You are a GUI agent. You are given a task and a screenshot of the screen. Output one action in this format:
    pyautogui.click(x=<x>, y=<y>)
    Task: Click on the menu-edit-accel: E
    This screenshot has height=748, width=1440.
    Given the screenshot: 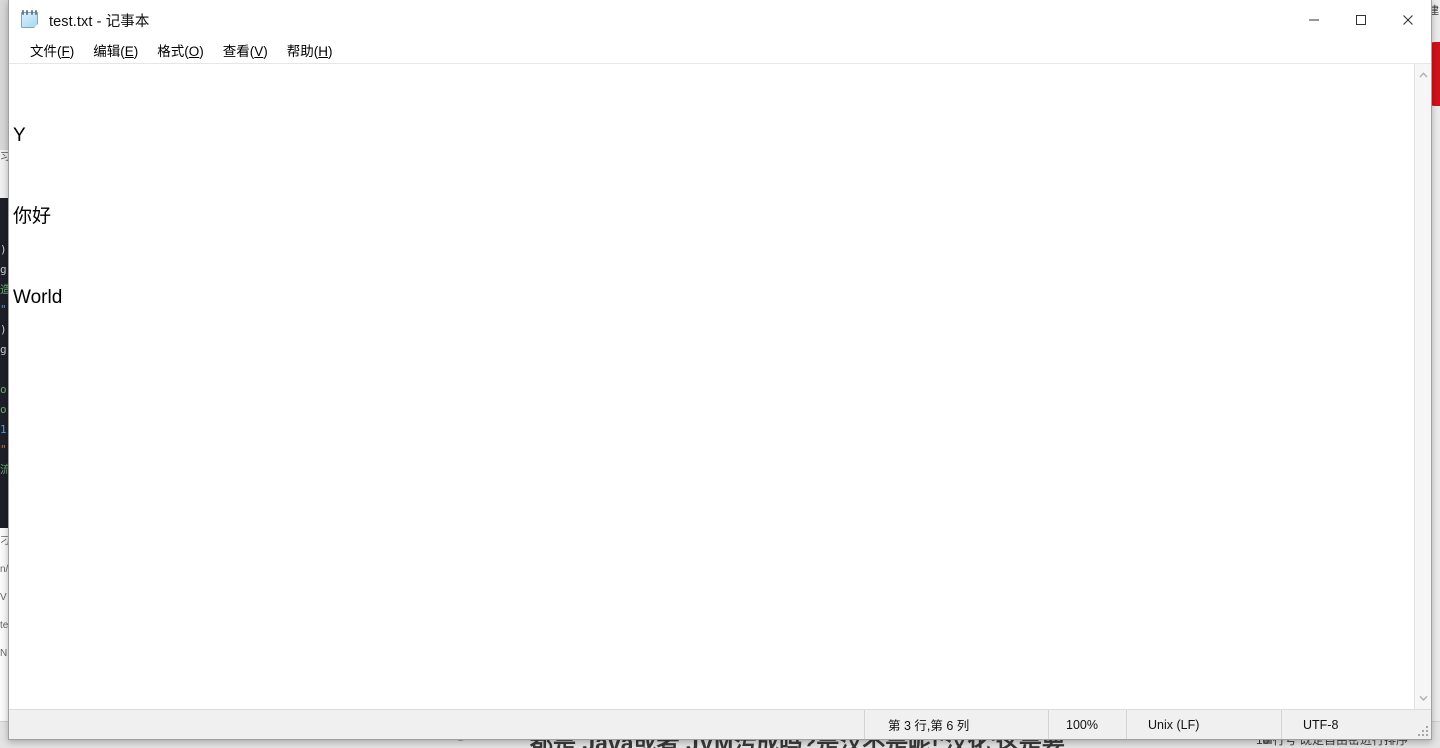 What is the action you would take?
    pyautogui.click(x=129, y=51)
    